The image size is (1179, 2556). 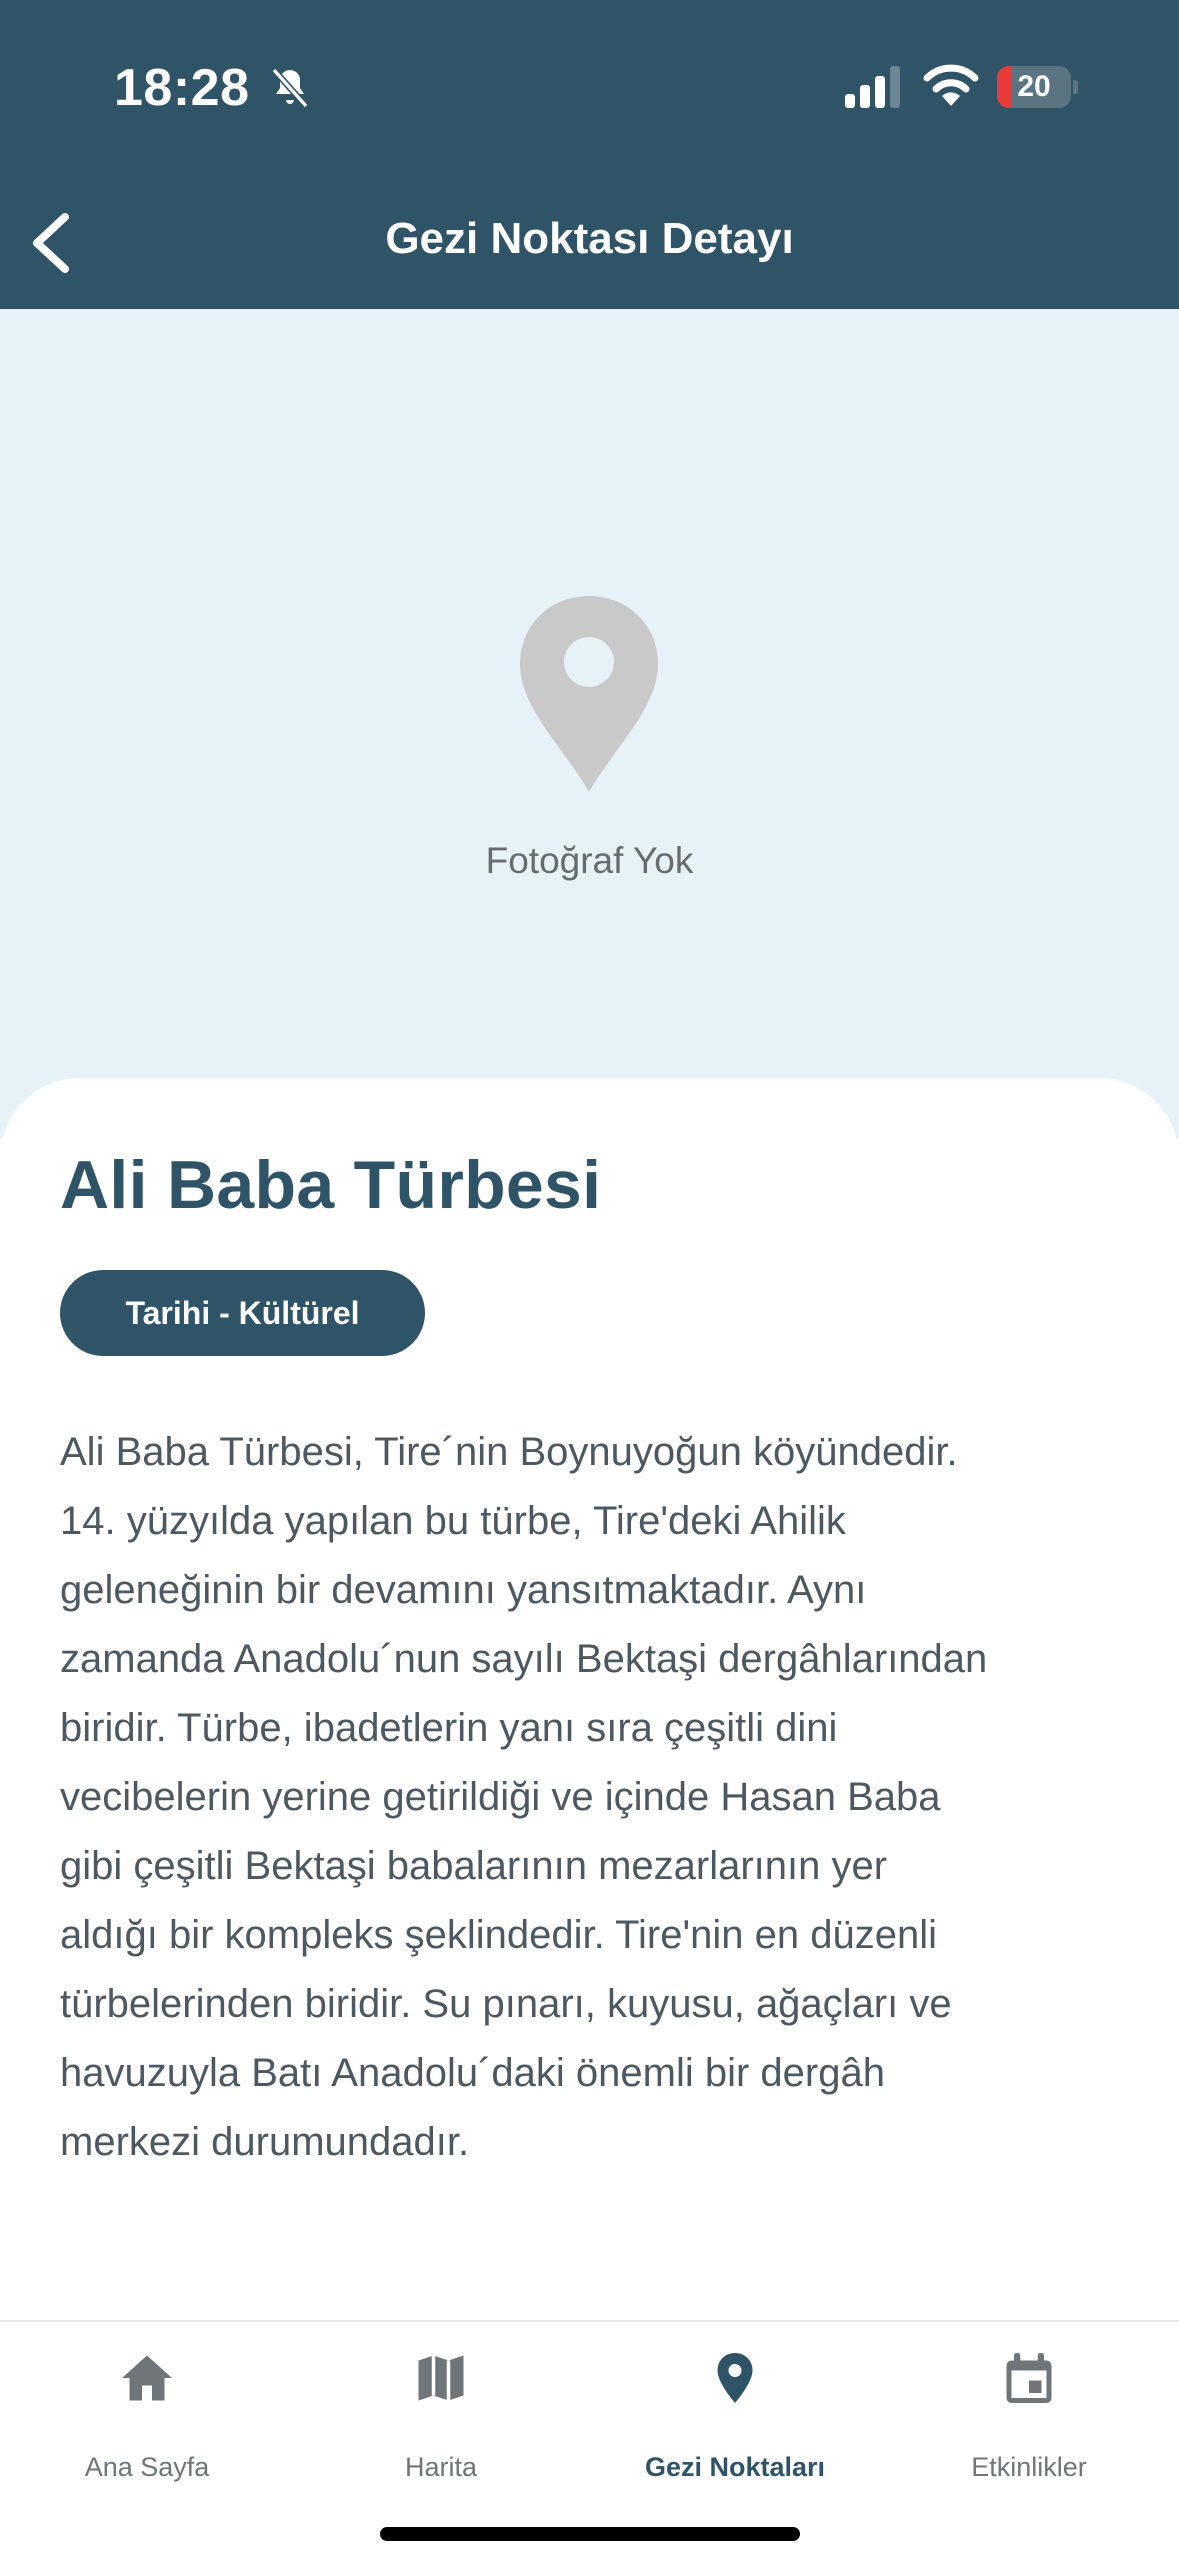 What do you see at coordinates (147, 2378) in the screenshot?
I see `home-icon` at bounding box center [147, 2378].